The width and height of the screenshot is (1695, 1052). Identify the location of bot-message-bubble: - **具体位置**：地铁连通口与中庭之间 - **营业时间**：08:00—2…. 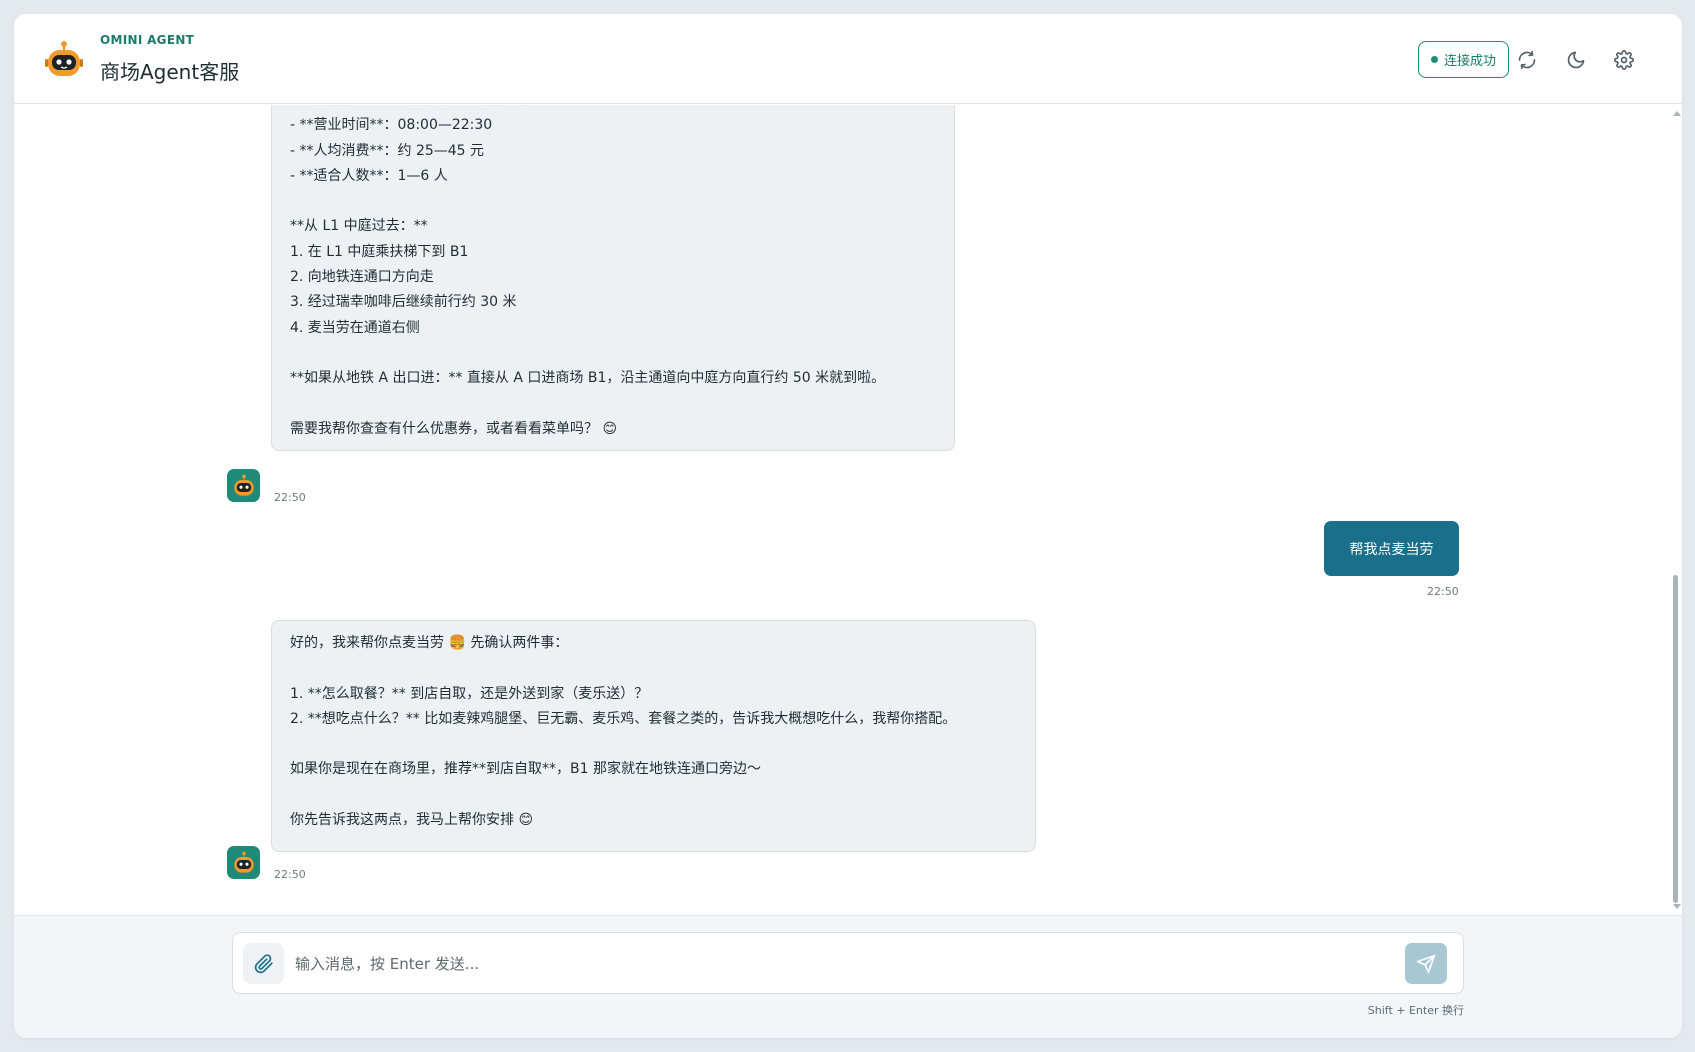
(613, 278).